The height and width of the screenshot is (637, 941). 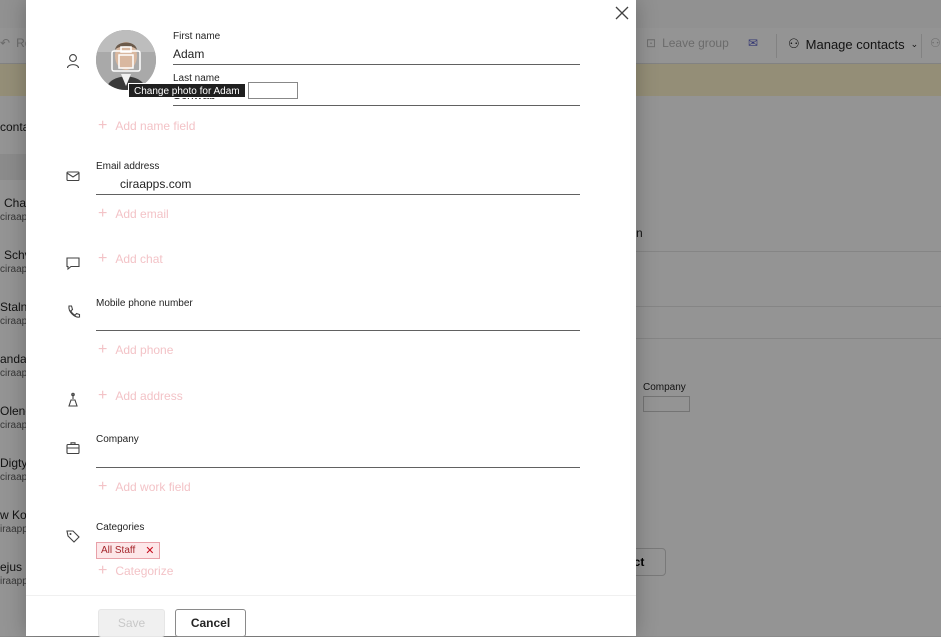 I want to click on add-address-button: + Add address, so click(x=140, y=395).